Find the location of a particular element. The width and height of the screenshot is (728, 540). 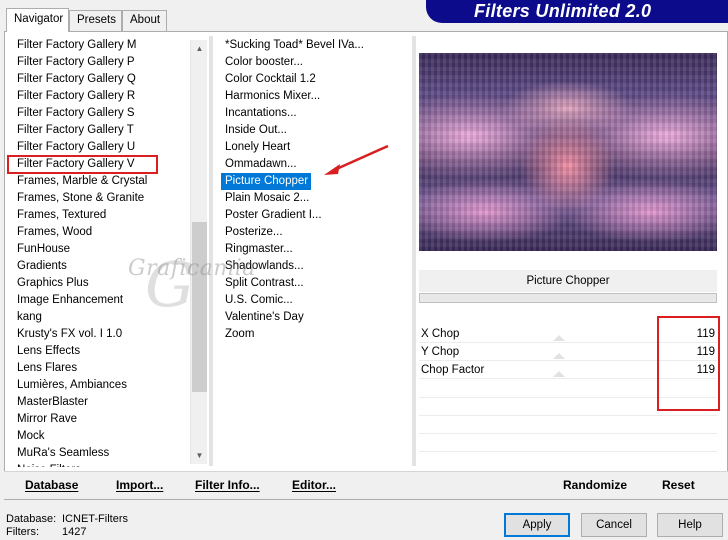

annotation-arrow-icon is located at coordinates (356, 159).